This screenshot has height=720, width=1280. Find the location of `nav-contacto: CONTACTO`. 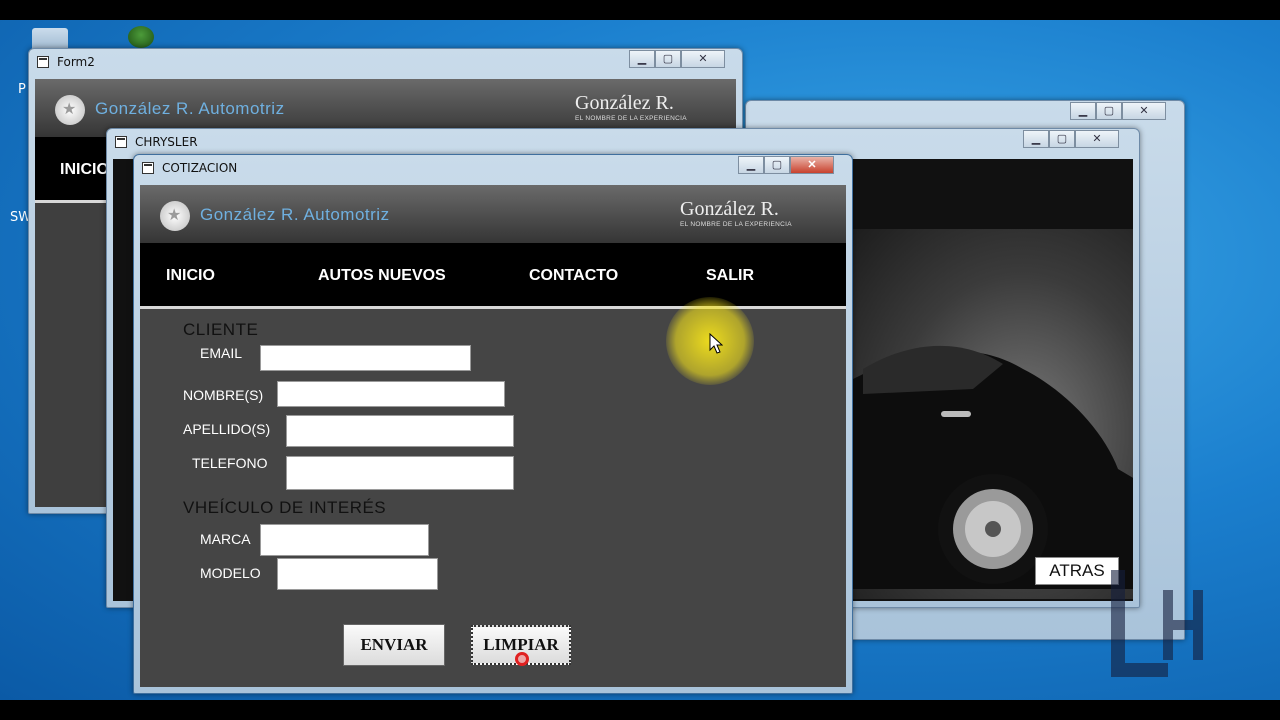

nav-contacto: CONTACTO is located at coordinates (573, 276).